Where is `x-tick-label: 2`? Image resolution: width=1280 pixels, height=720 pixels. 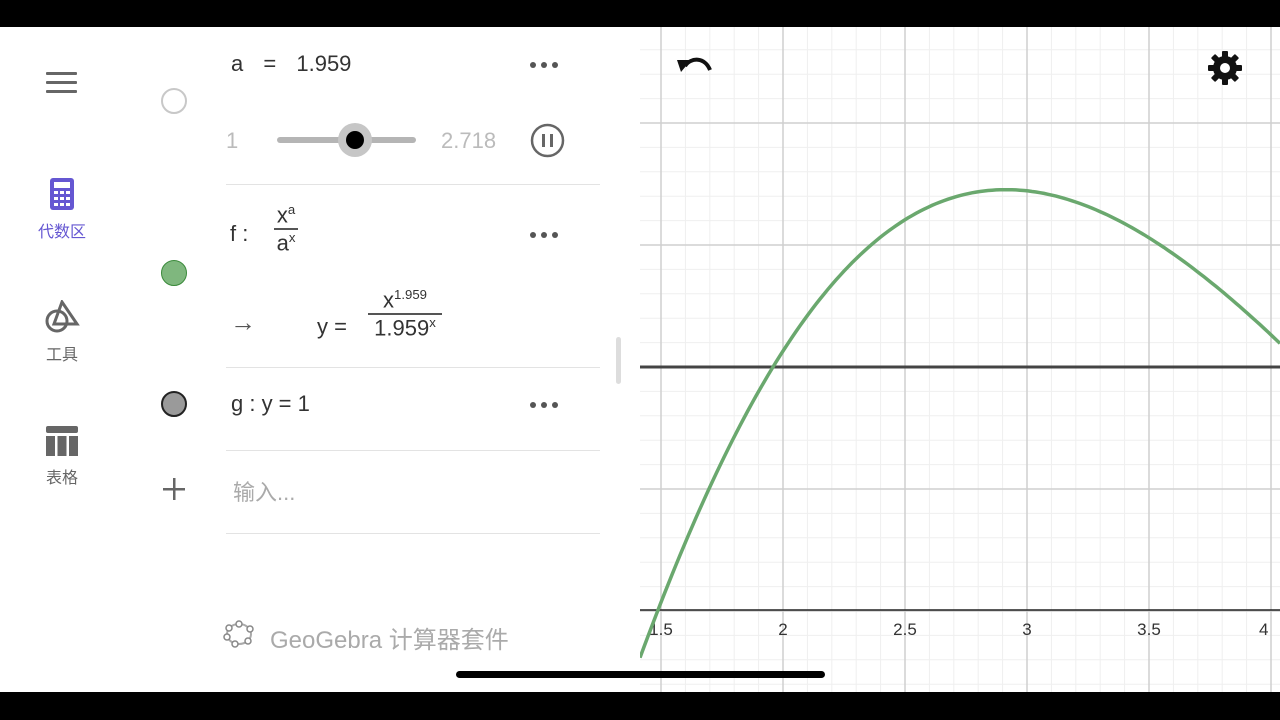
x-tick-label: 2 is located at coordinates (782, 629).